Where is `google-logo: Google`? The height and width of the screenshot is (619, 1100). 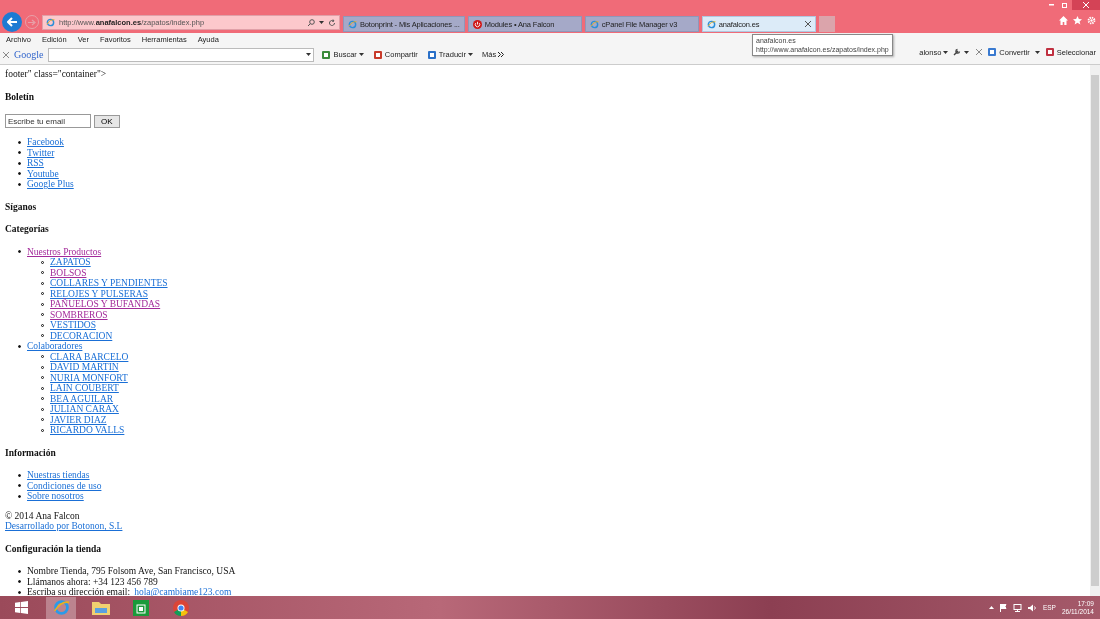 google-logo: Google is located at coordinates (29, 54).